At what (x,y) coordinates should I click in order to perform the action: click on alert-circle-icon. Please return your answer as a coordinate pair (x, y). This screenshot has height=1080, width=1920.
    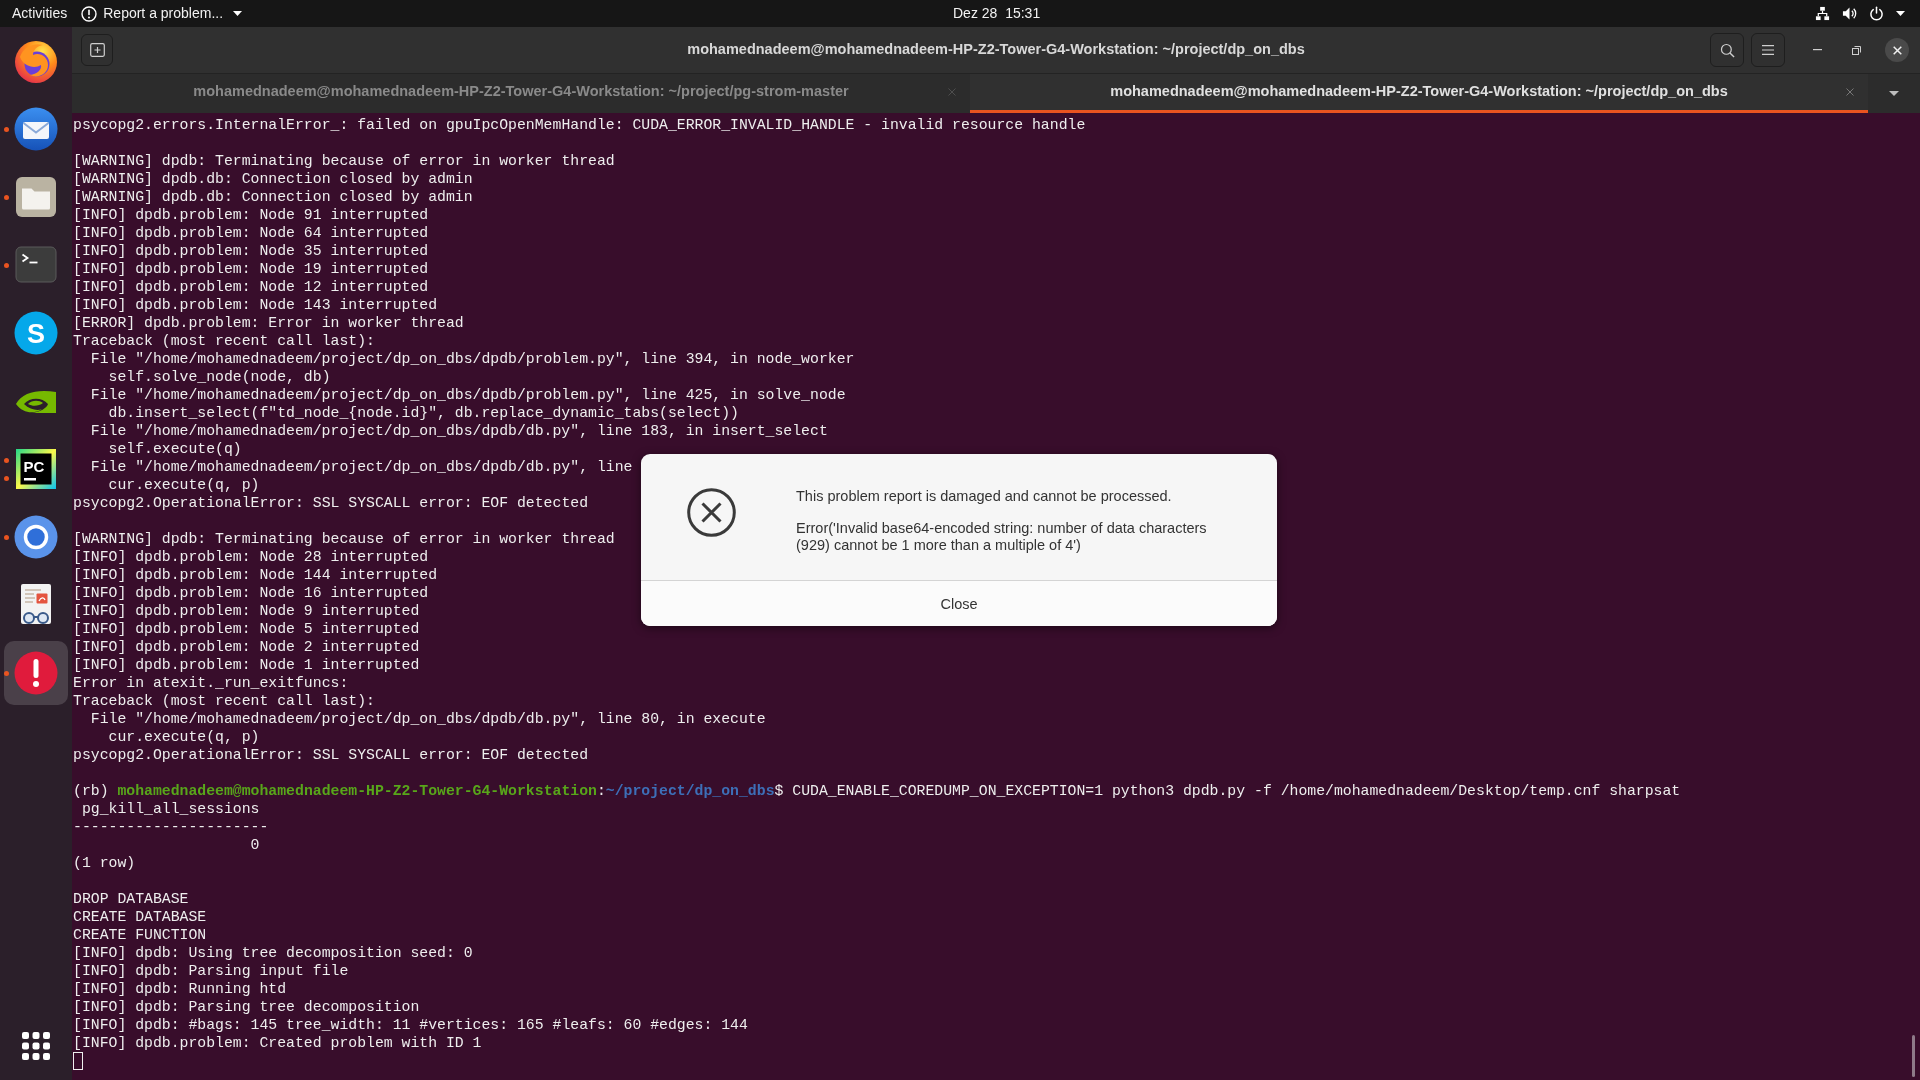
    Looking at the image, I should click on (89, 13).